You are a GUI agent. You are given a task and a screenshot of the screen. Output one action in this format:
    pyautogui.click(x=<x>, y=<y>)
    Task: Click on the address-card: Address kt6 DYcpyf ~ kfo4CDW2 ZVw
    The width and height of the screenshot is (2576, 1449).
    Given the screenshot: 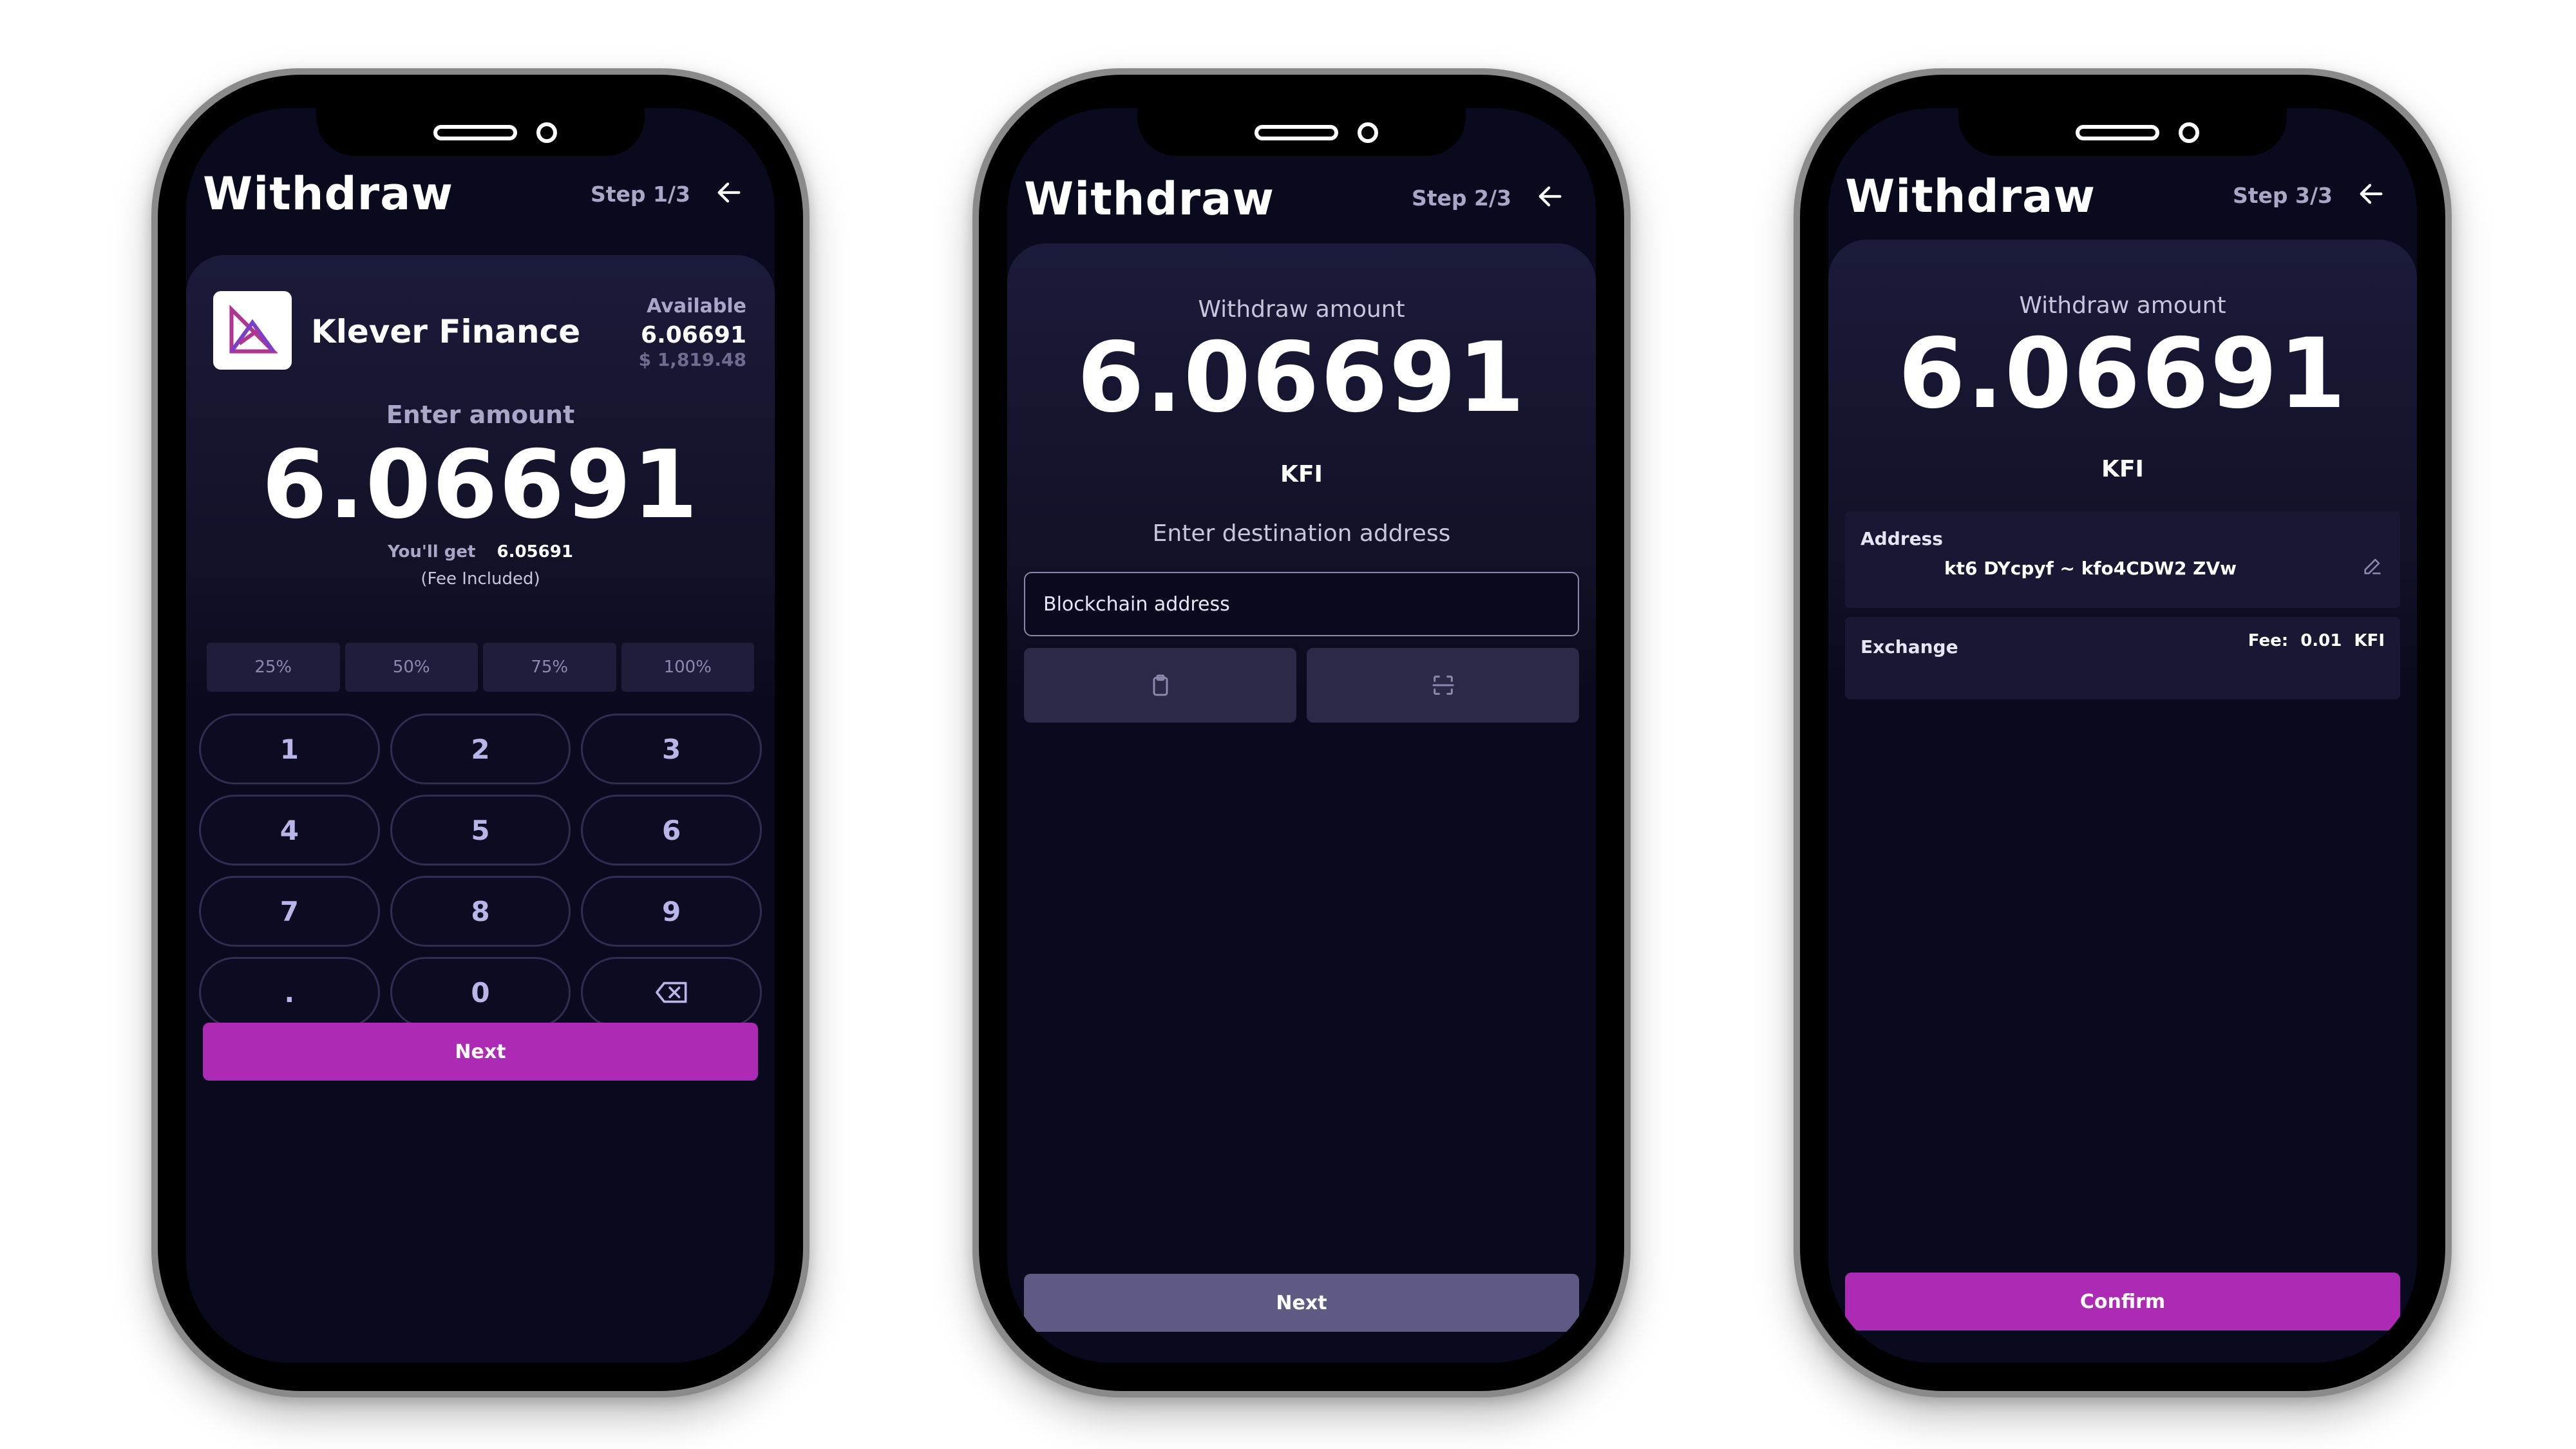 What is the action you would take?
    pyautogui.click(x=2122, y=559)
    